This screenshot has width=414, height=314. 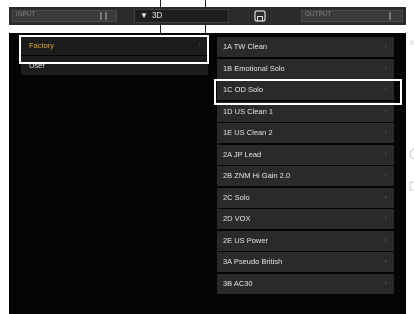 I want to click on output-meter: OUTPUT, so click(x=352, y=16).